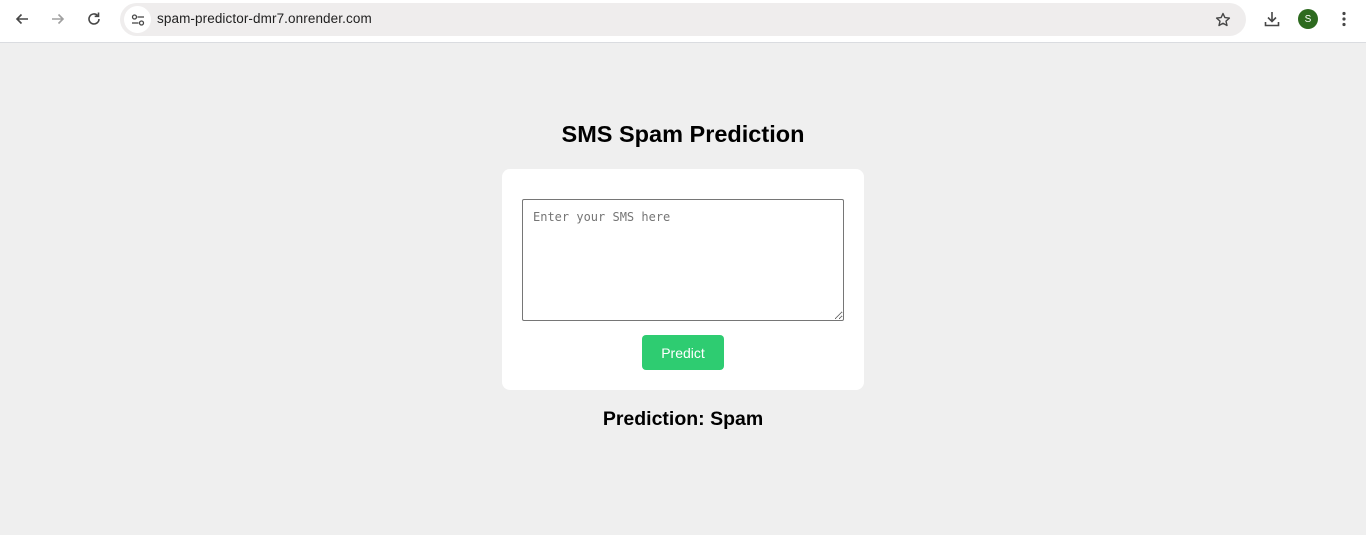 This screenshot has height=535, width=1366. I want to click on prediction-result: Prediction: Spam, so click(683, 419).